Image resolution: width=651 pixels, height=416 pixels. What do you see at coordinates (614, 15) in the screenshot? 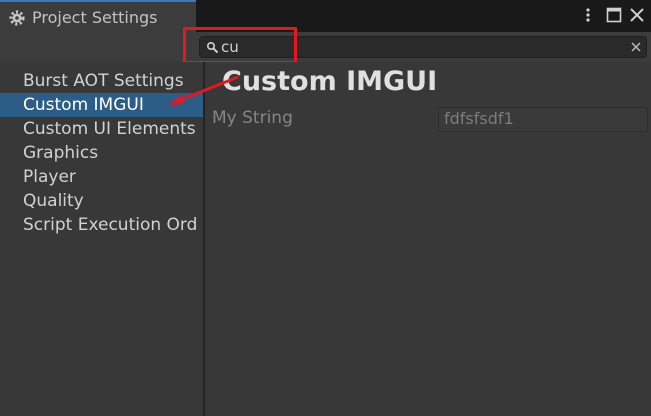
I see `maximize-icon` at bounding box center [614, 15].